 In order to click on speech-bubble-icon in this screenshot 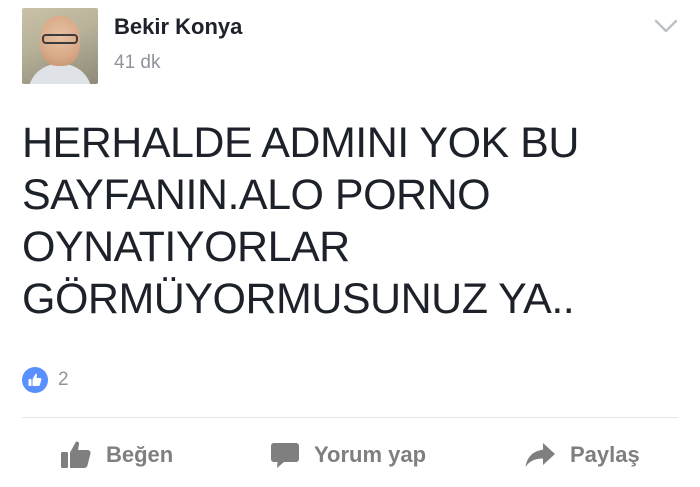, I will do `click(285, 455)`.